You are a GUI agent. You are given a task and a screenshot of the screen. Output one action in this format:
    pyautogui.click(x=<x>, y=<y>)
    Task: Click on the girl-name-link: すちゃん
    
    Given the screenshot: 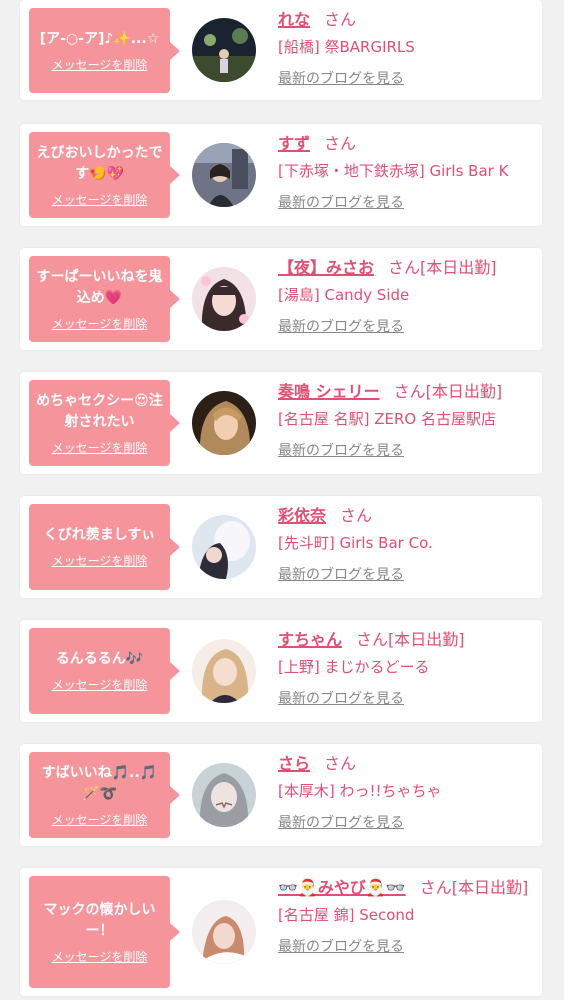 What is the action you would take?
    pyautogui.click(x=310, y=639)
    